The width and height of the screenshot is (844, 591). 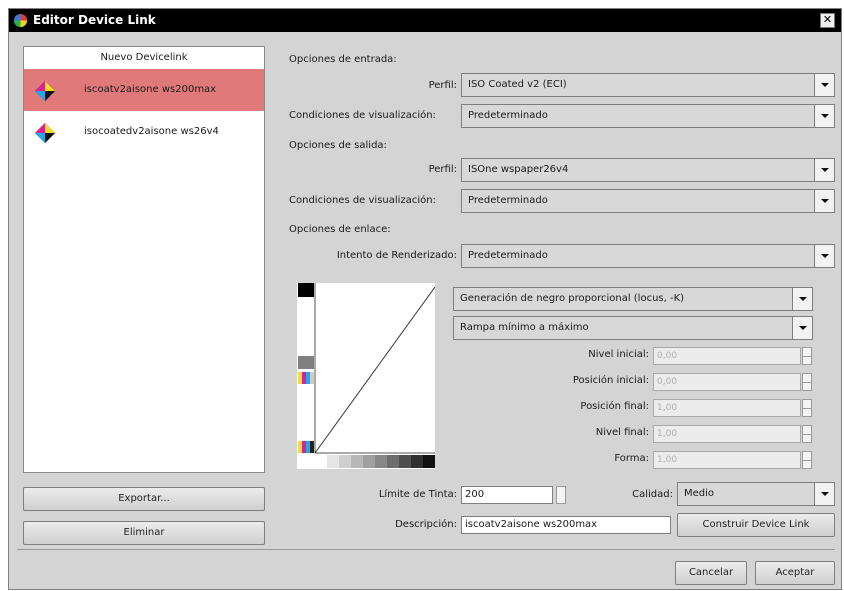 I want to click on end-position-label: Posición final:, so click(x=614, y=406).